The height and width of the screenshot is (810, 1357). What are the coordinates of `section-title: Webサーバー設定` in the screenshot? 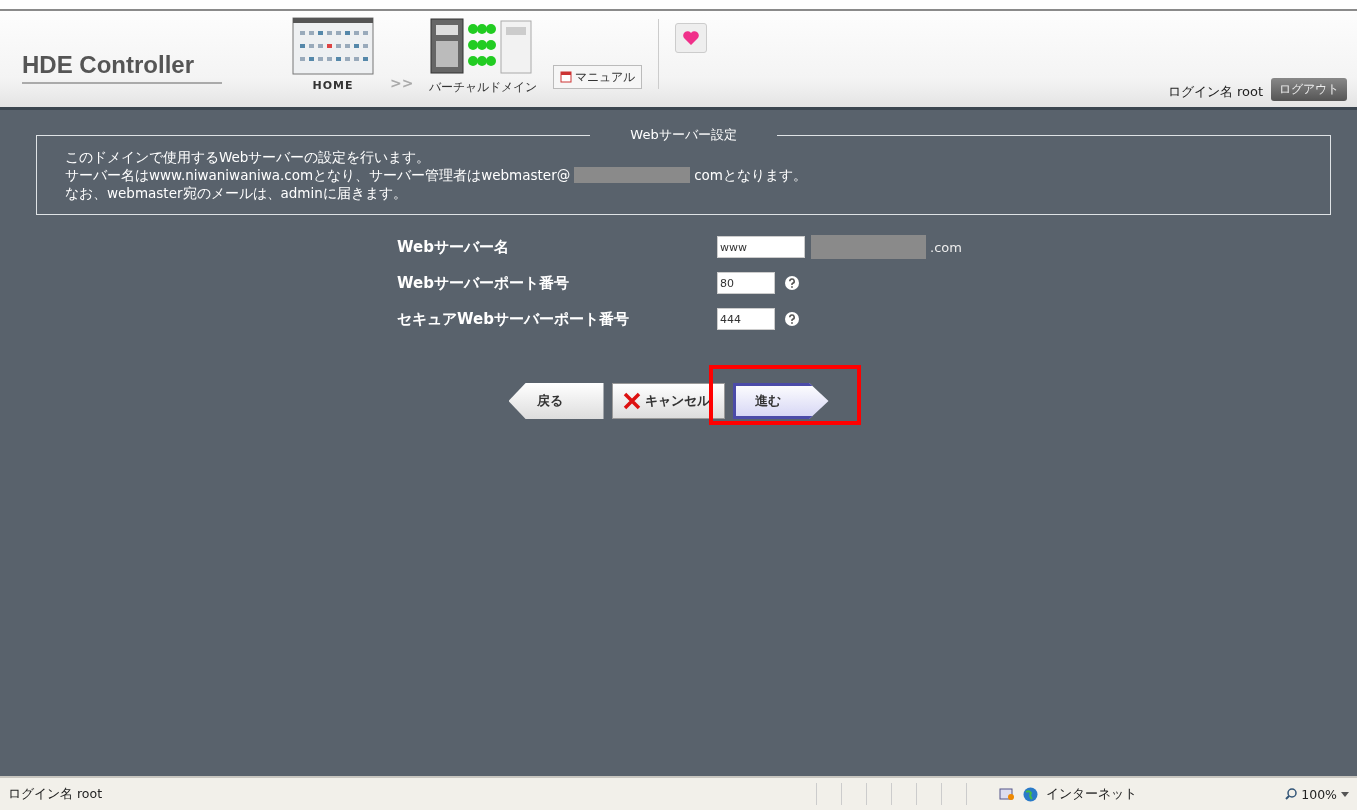 It's located at (683, 135).